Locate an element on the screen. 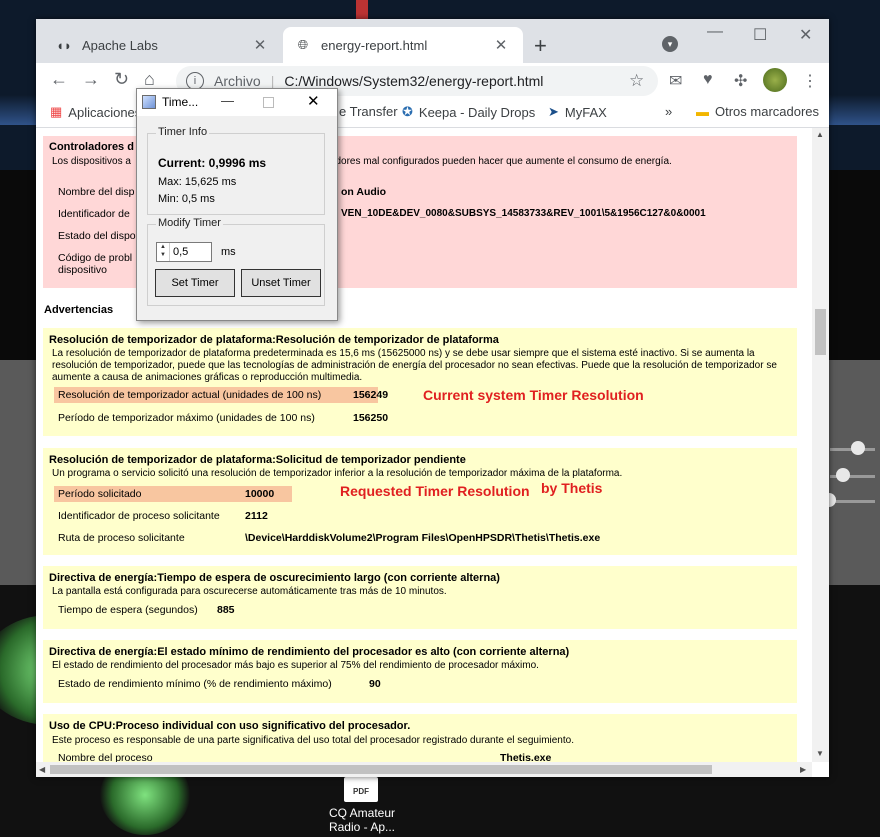 This screenshot has height=837, width=880. row-value: 2112 is located at coordinates (256, 516).